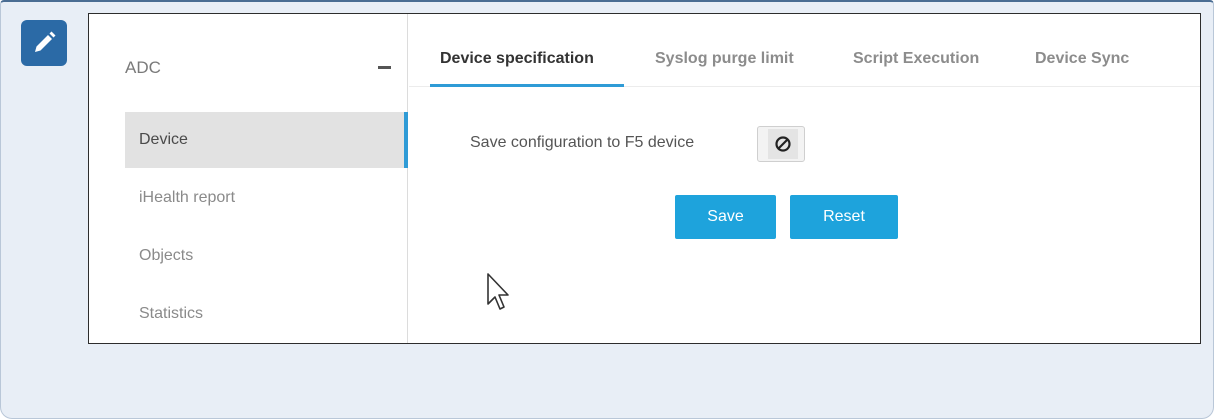 This screenshot has width=1214, height=419. I want to click on sidebar-item-label: Objects, so click(166, 255).